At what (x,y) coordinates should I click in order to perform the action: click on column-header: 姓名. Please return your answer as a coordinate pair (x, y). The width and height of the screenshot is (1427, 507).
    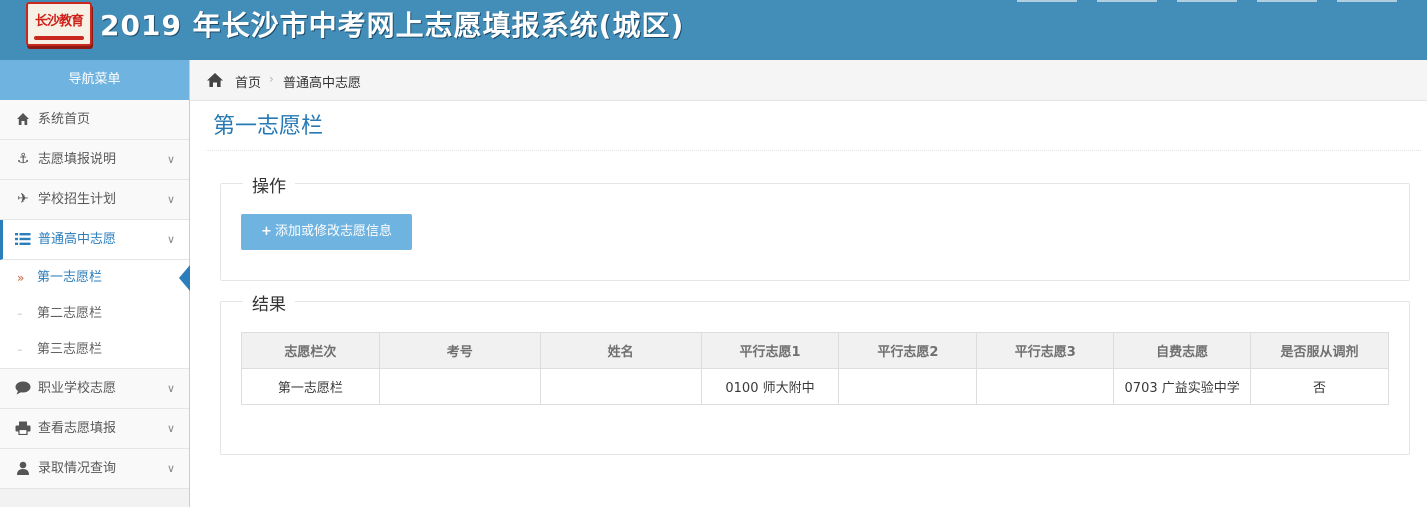
    Looking at the image, I should click on (620, 350).